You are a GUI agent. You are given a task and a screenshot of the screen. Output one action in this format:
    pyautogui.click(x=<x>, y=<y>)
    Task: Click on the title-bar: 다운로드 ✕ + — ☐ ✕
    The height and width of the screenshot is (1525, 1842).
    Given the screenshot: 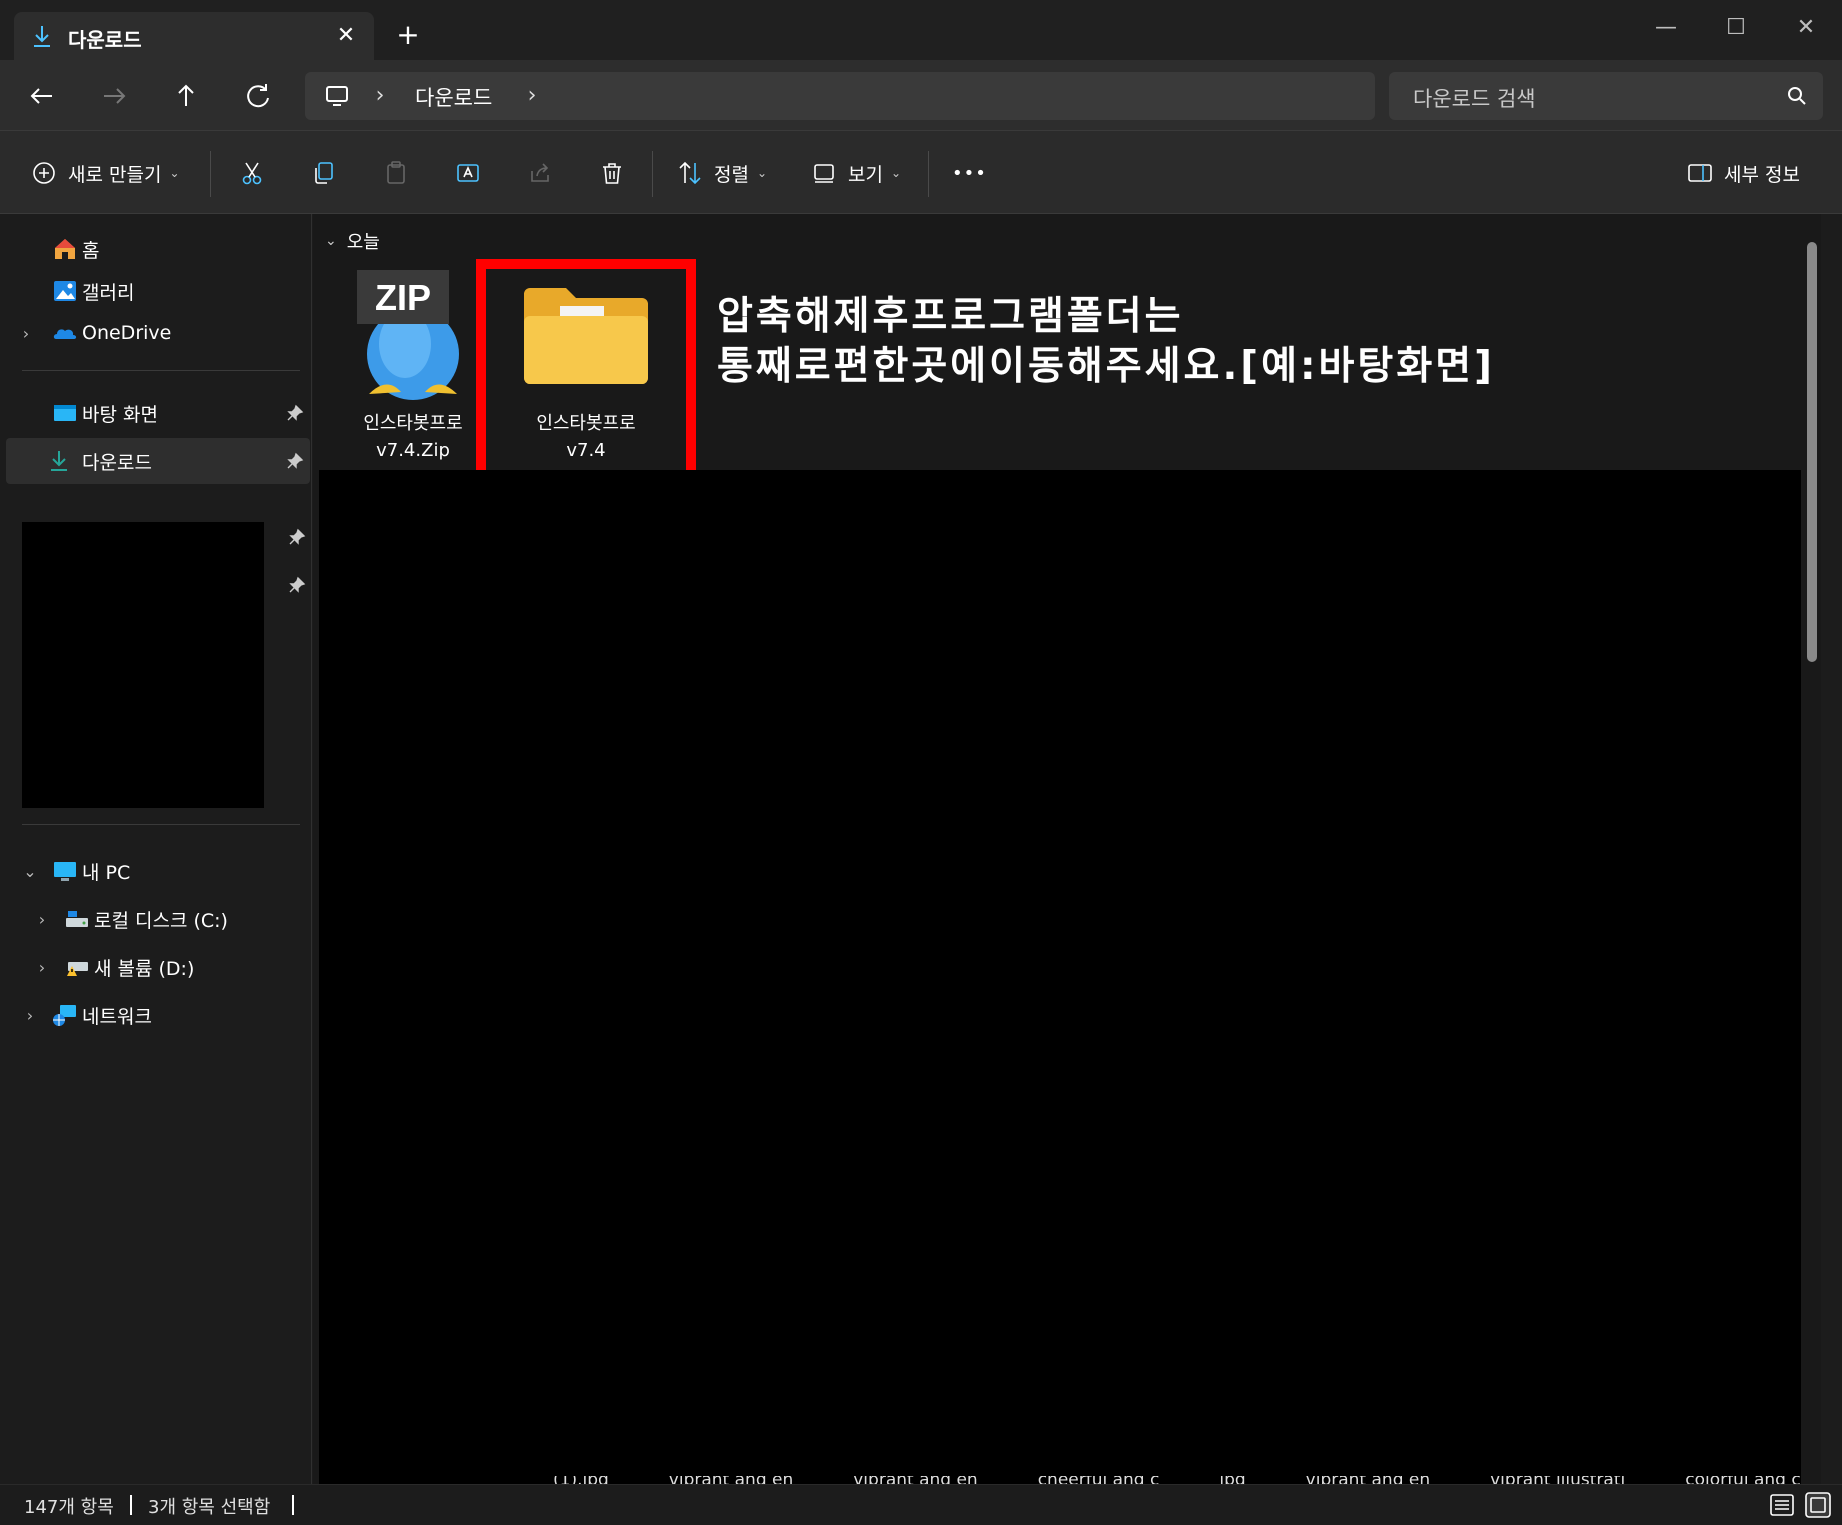 What is the action you would take?
    pyautogui.click(x=921, y=30)
    